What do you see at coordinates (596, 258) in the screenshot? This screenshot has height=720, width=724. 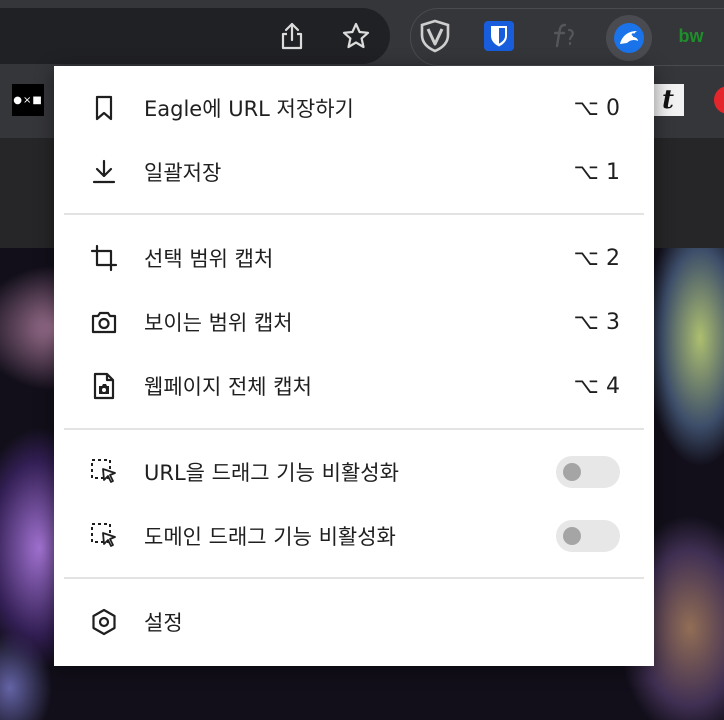 I see `shortcut-label: ⌥ 2` at bounding box center [596, 258].